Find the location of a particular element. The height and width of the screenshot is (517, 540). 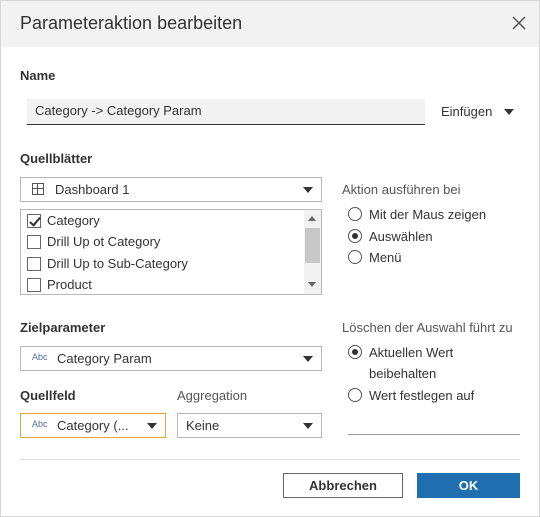

dialog-title: Parameteraktion bearbeiten is located at coordinates (131, 23).